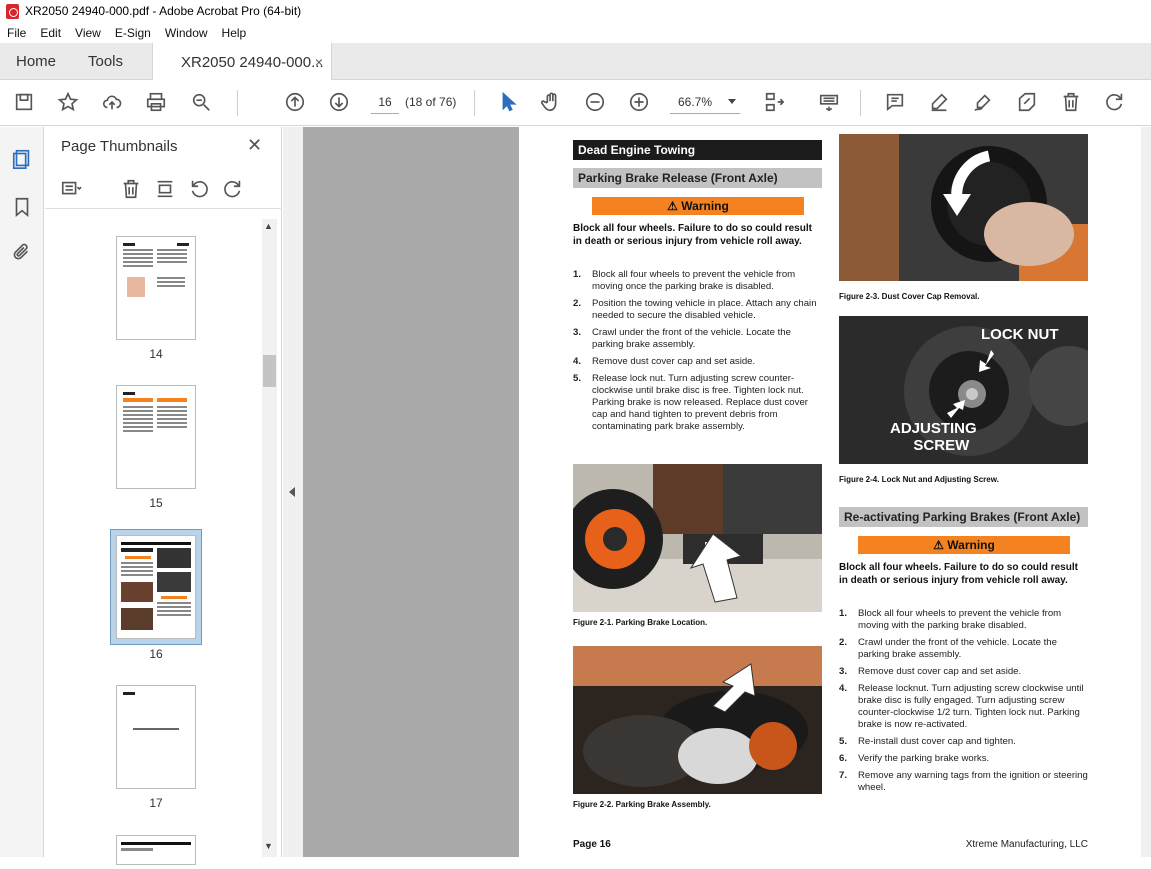  What do you see at coordinates (843, 642) in the screenshot?
I see `step-number: 2.` at bounding box center [843, 642].